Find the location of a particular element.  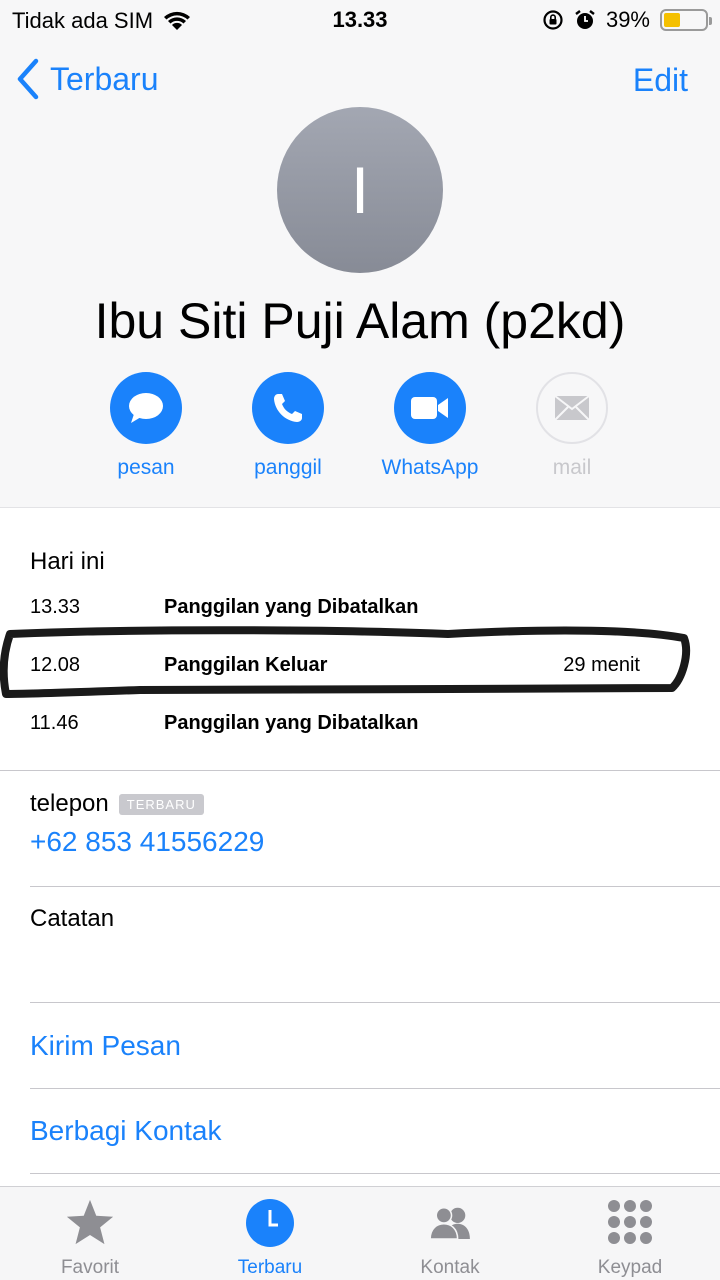

video-icon is located at coordinates (429, 408).